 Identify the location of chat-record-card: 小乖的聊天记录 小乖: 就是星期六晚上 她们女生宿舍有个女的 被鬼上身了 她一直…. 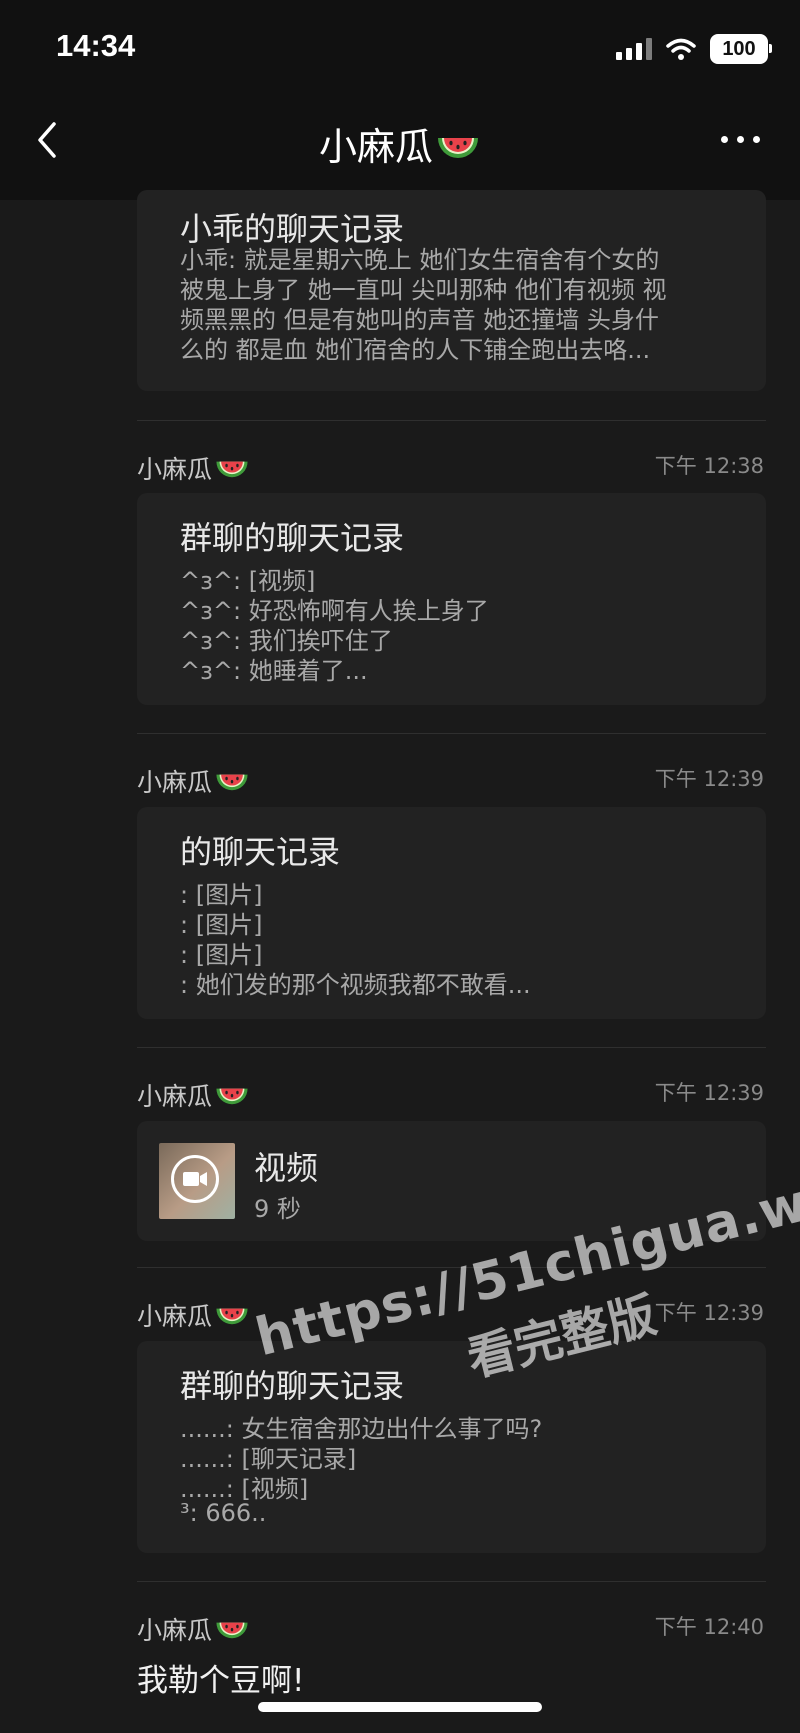
(451, 290).